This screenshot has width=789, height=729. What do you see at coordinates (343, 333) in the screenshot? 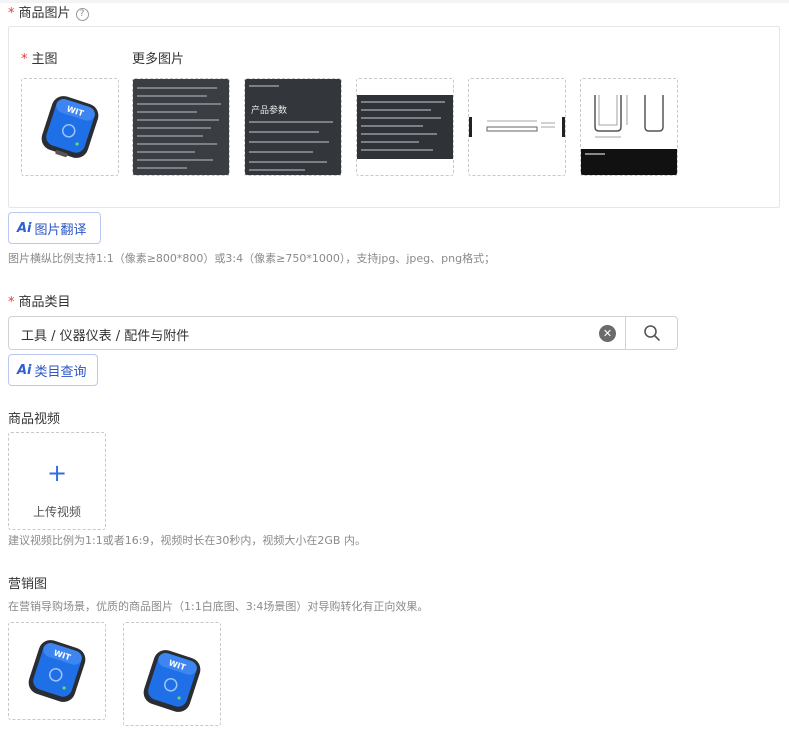
I see `category-select: 工具 / 仪器仪表 / 配件与附件 ✕` at bounding box center [343, 333].